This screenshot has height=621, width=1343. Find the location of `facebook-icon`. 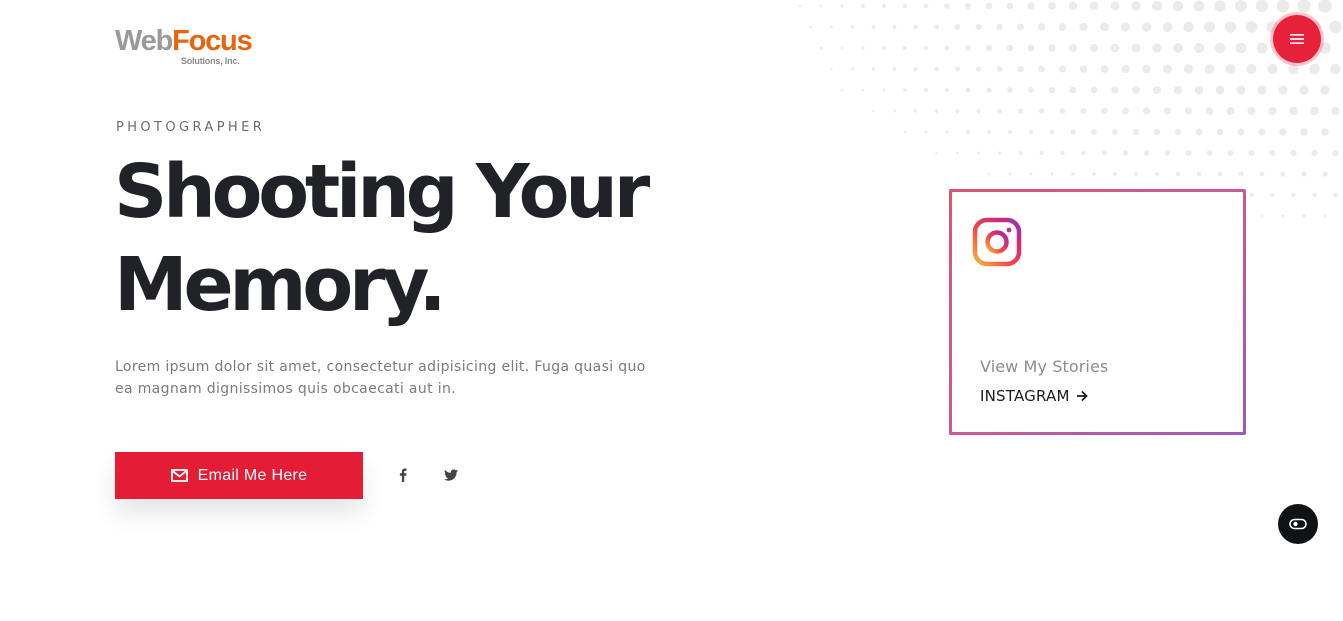

facebook-icon is located at coordinates (403, 475).